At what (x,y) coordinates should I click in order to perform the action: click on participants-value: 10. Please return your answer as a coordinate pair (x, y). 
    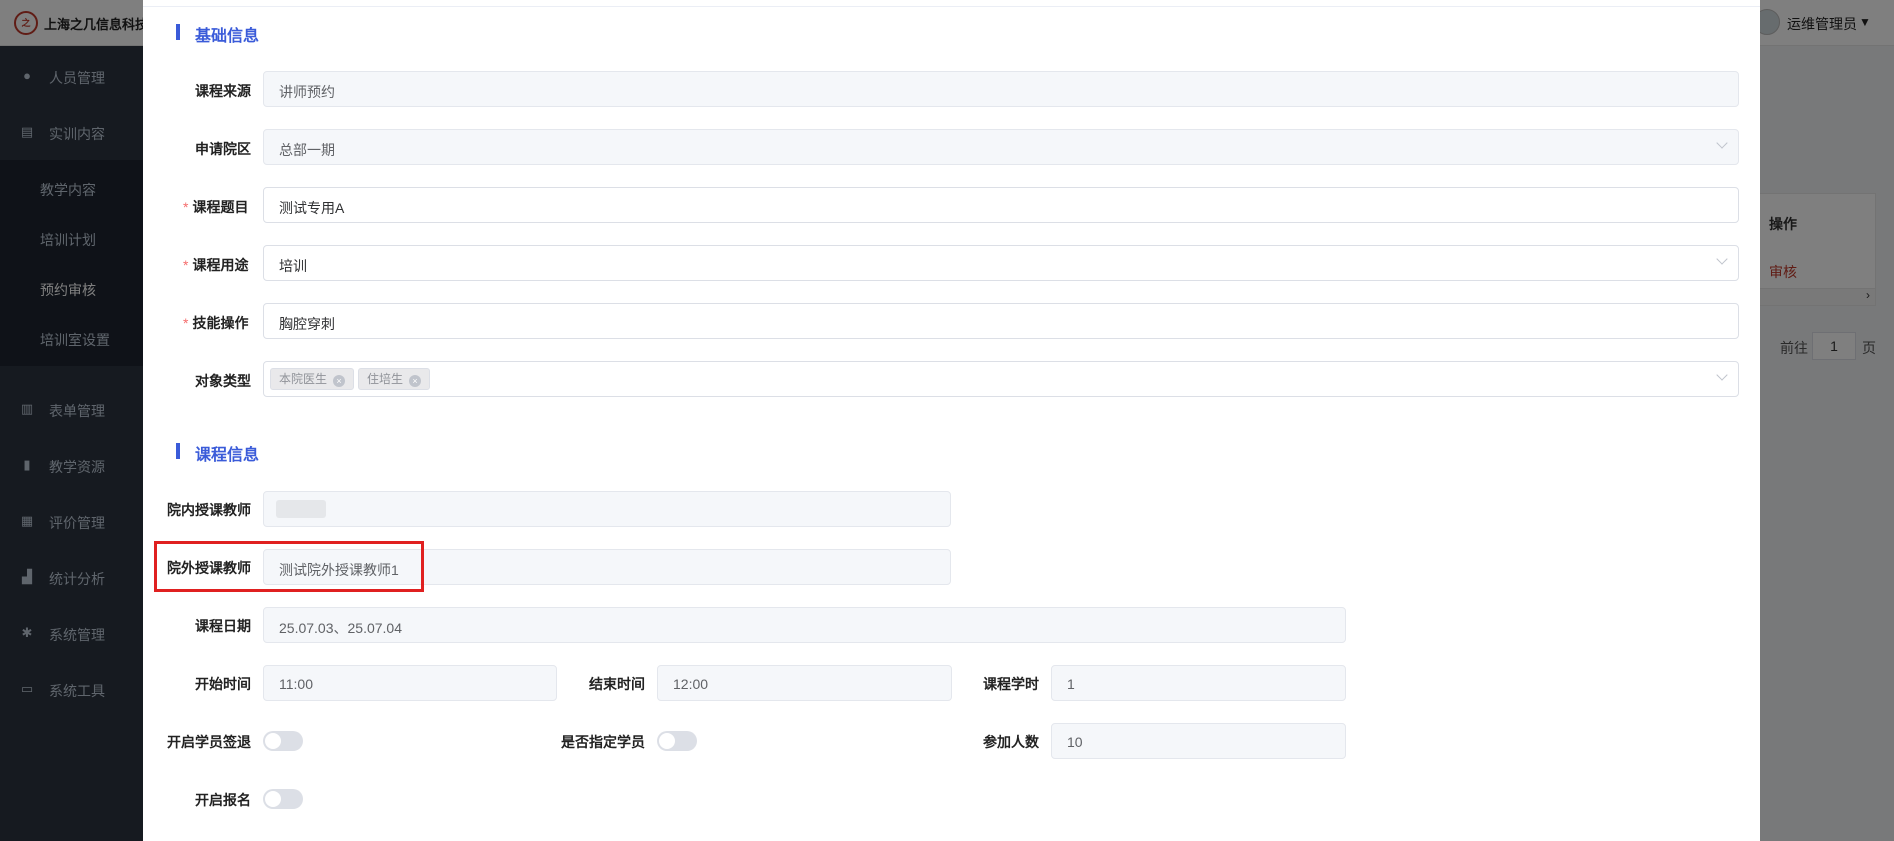
    Looking at the image, I should click on (1075, 742).